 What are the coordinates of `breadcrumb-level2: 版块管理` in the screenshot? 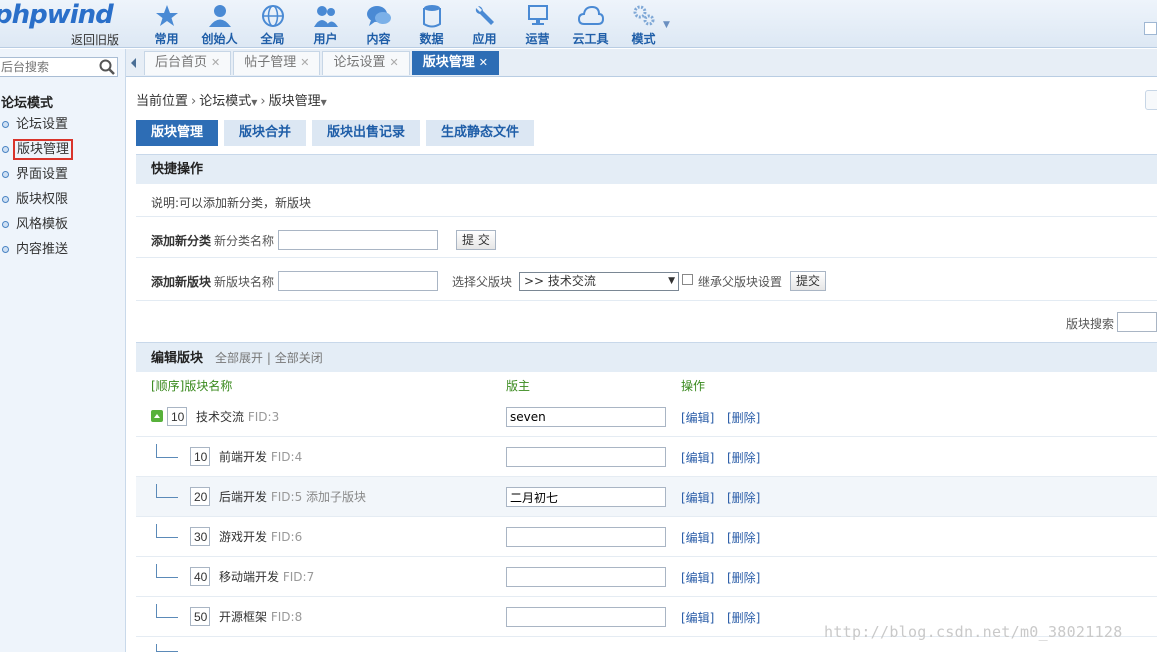 It's located at (295, 101).